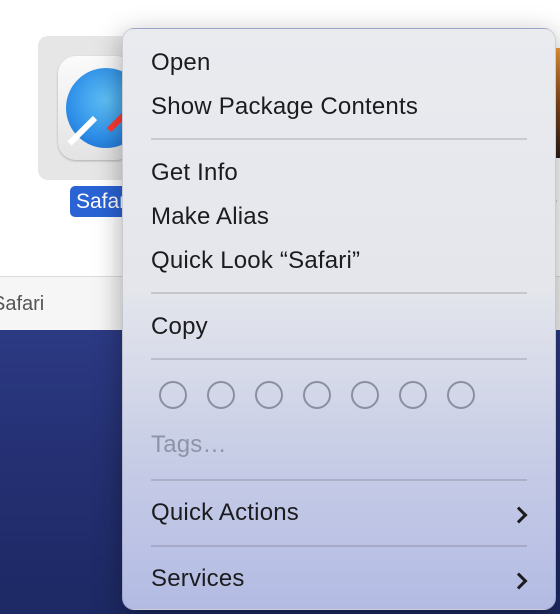  What do you see at coordinates (194, 173) in the screenshot?
I see `menu-item-get-info: Get Info` at bounding box center [194, 173].